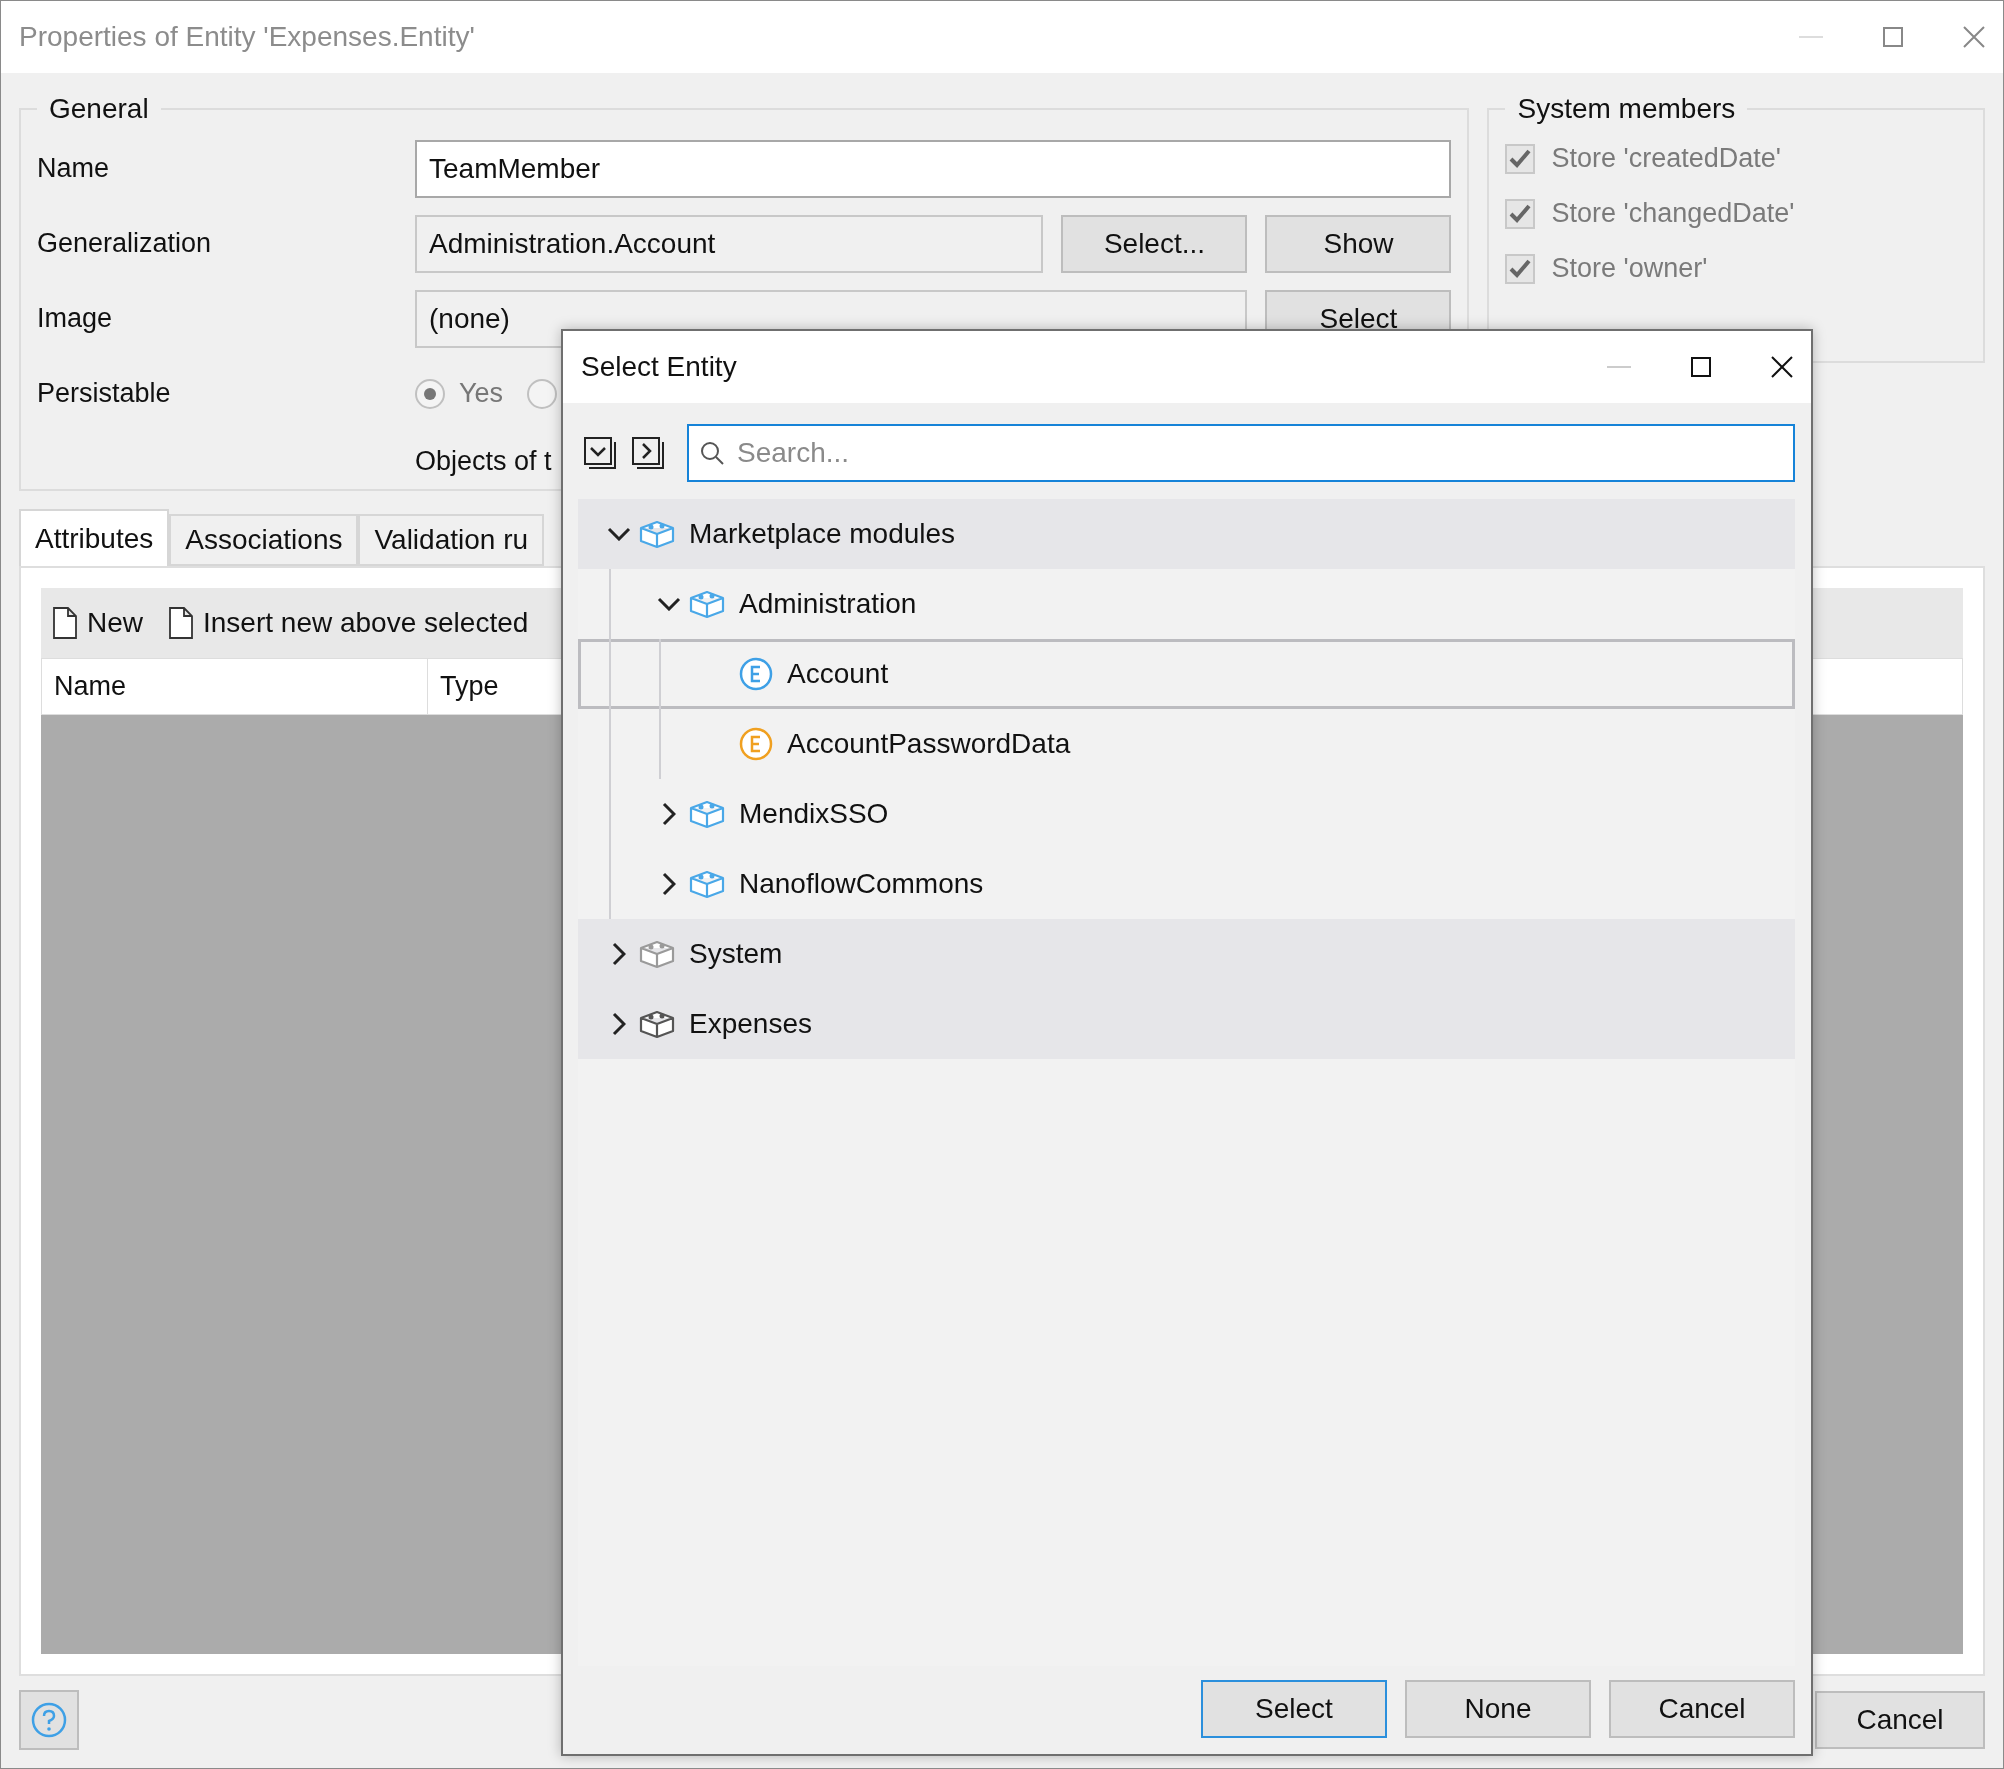 The height and width of the screenshot is (1769, 2004). What do you see at coordinates (729, 243) in the screenshot?
I see `text-field: Administration.Account` at bounding box center [729, 243].